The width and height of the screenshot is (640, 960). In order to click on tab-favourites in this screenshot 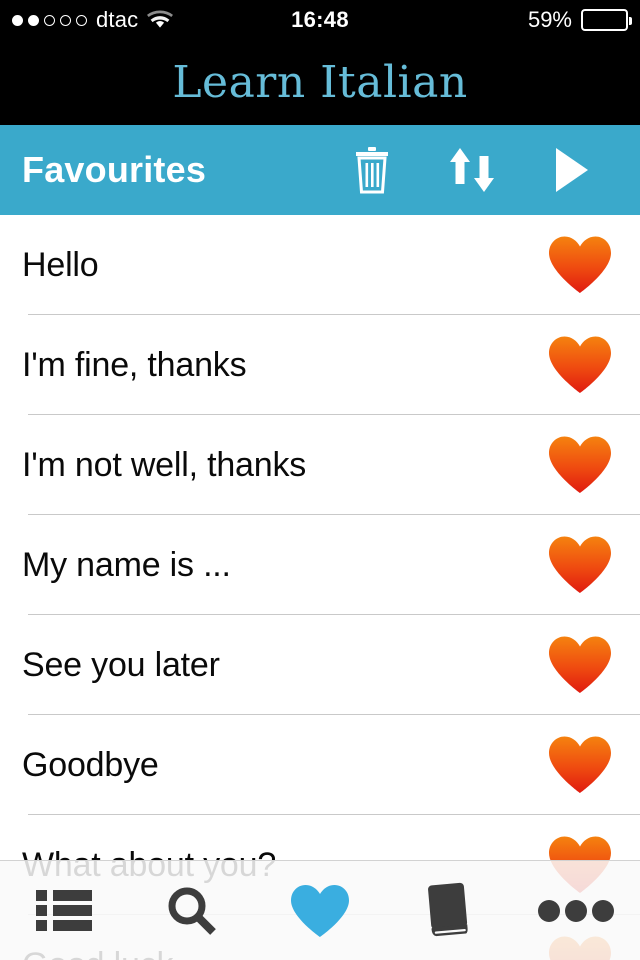, I will do `click(320, 910)`.